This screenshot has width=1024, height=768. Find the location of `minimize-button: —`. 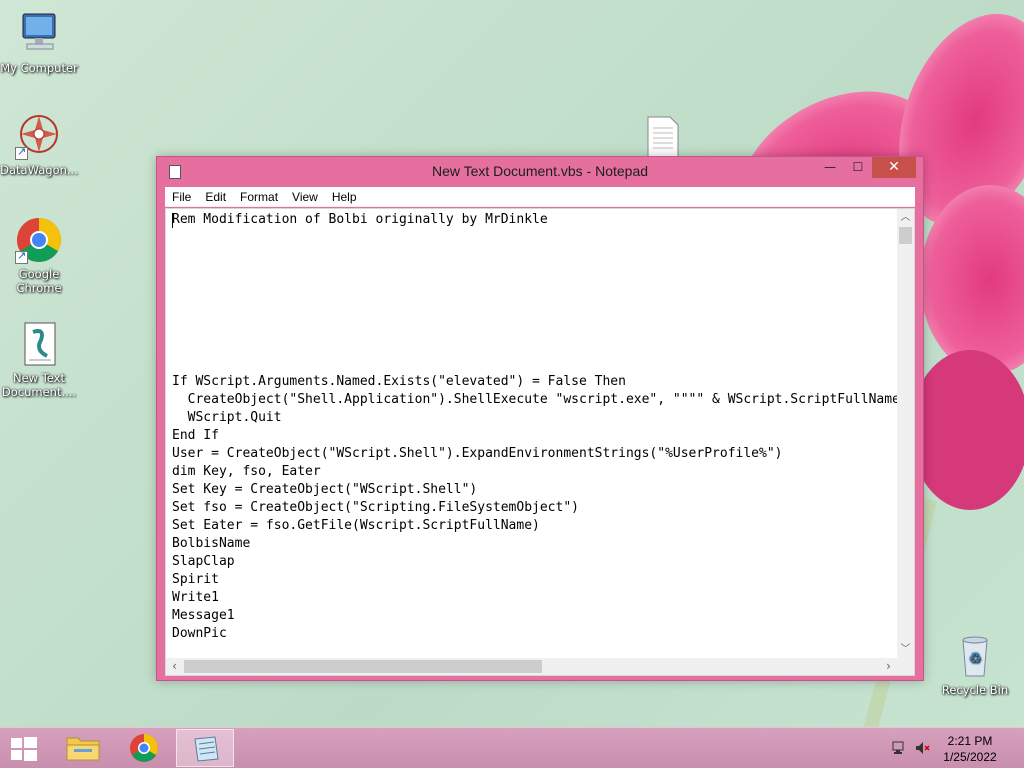

minimize-button: — is located at coordinates (830, 167).